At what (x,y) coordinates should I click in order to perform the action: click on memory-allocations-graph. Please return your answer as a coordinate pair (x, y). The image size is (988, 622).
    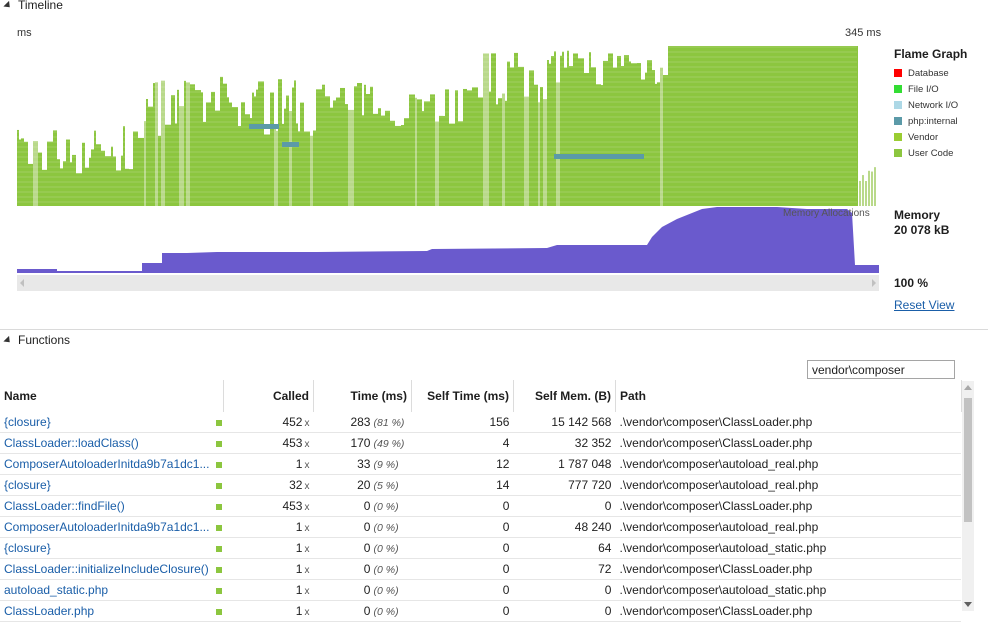
    Looking at the image, I should click on (448, 239).